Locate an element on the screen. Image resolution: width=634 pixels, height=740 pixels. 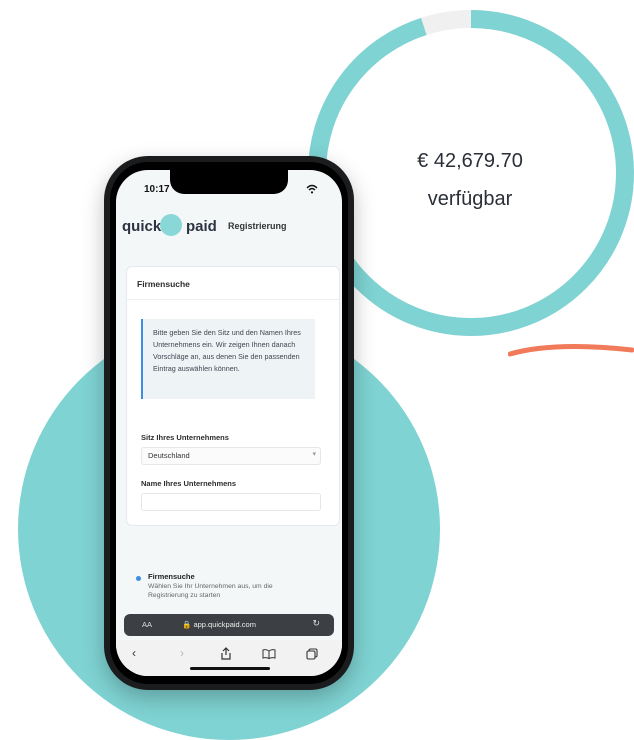
bookmarks-icon is located at coordinates (269, 654).